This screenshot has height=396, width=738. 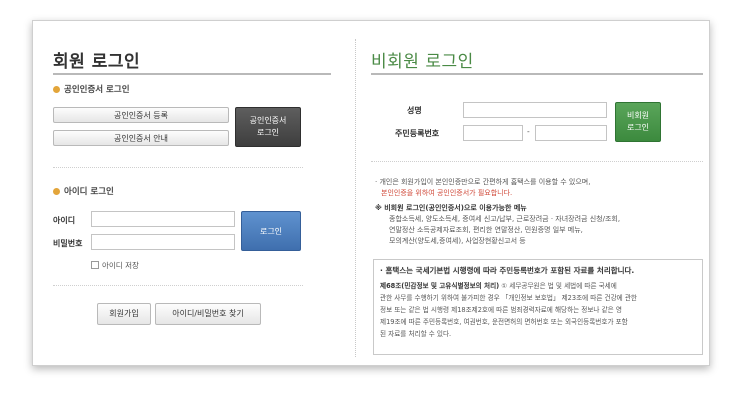 What do you see at coordinates (68, 243) in the screenshot?
I see `password-label: 비밀번호` at bounding box center [68, 243].